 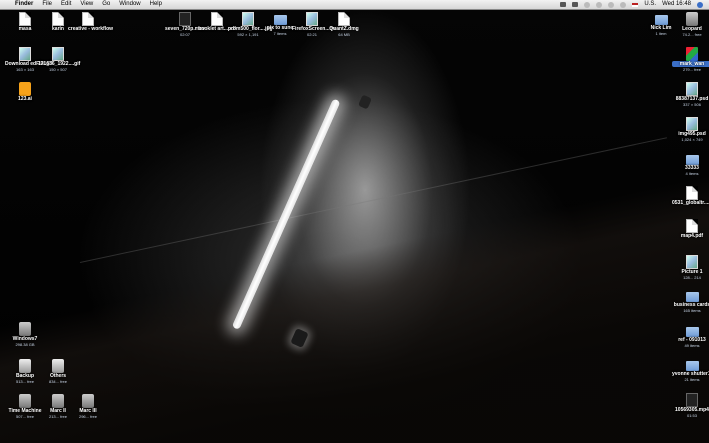 I want to click on status-menu-icon, so click(x=563, y=4).